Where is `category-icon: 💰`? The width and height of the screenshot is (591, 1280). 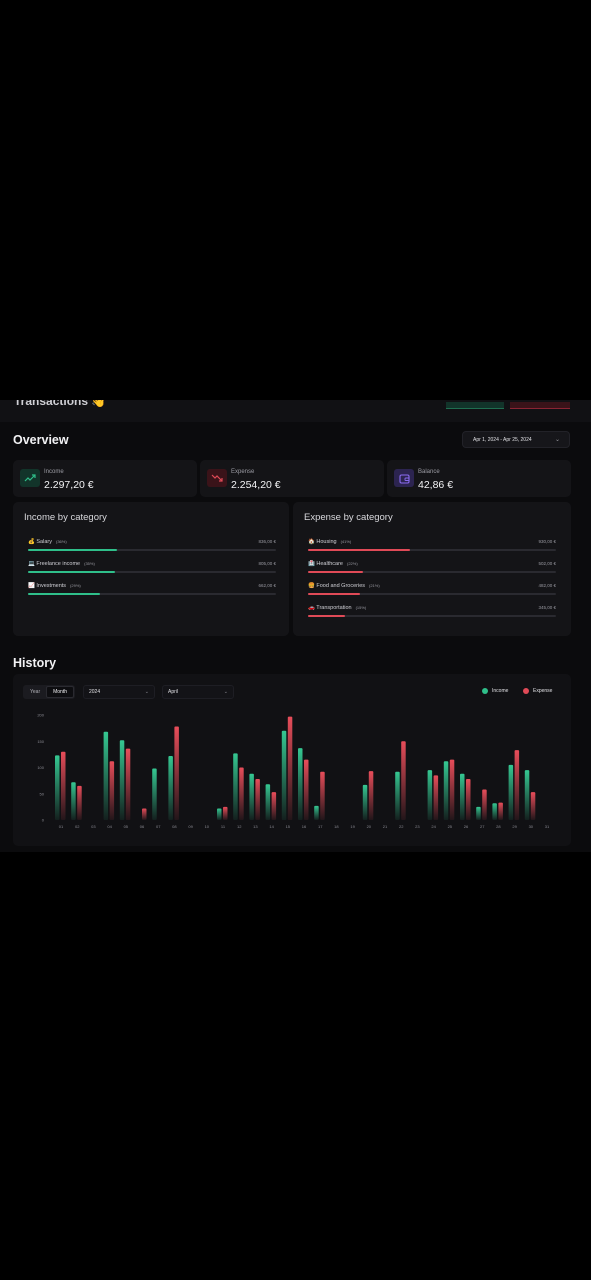 category-icon: 💰 is located at coordinates (31, 542).